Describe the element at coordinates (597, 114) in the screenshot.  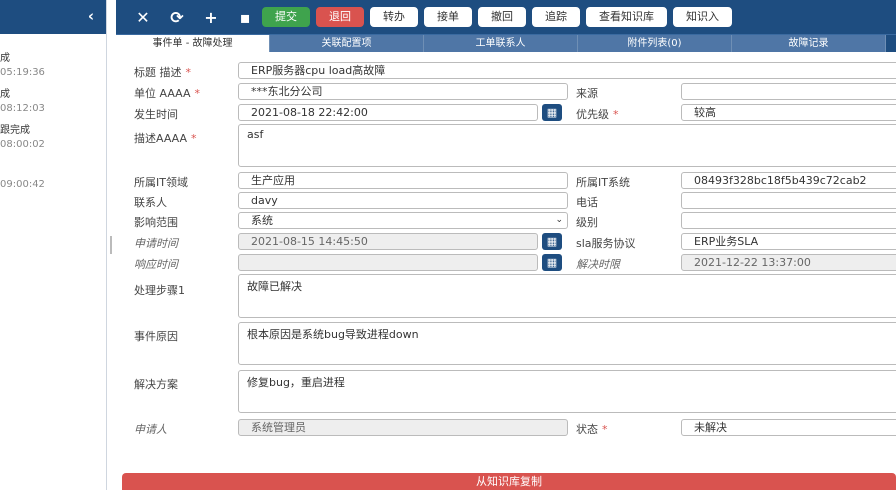
I see `priority-label: 优先级 *` at that location.